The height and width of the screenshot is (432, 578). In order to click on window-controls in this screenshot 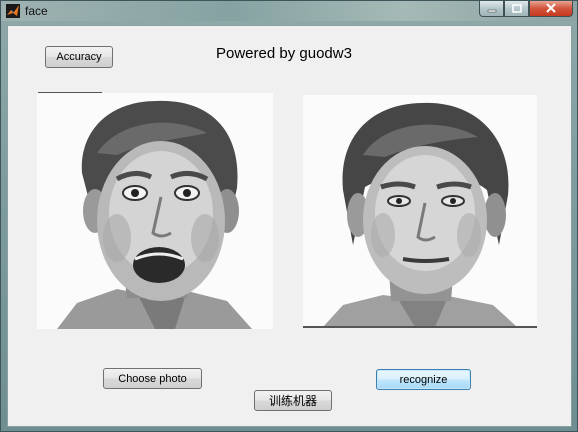, I will do `click(526, 9)`.